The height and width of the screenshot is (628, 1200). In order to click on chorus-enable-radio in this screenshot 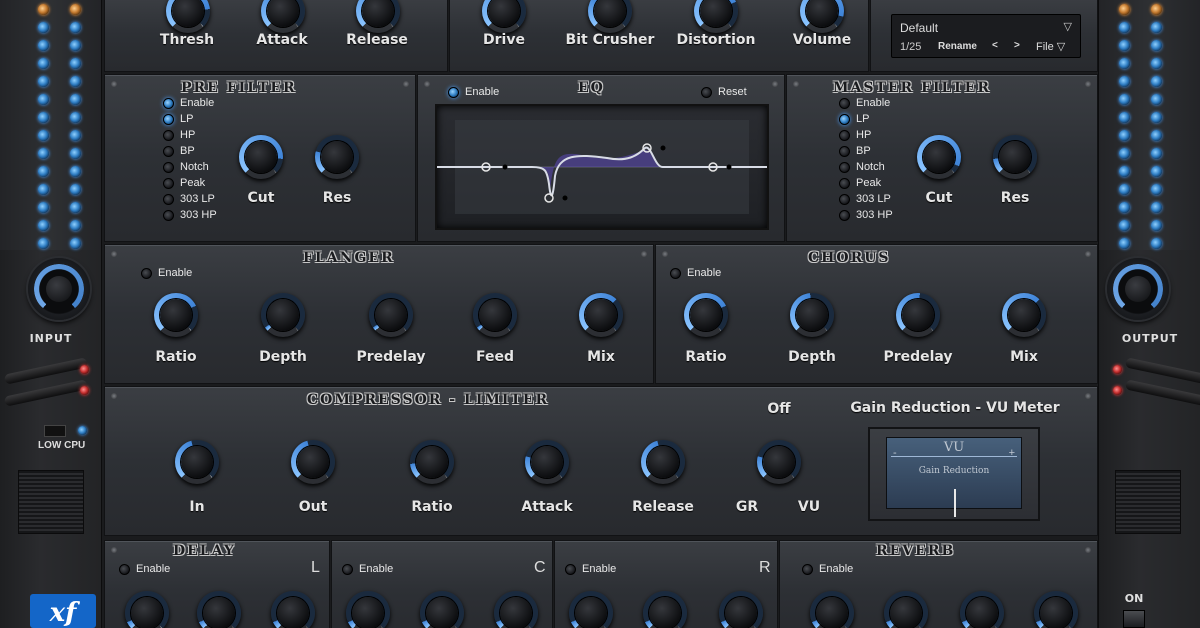, I will do `click(675, 273)`.